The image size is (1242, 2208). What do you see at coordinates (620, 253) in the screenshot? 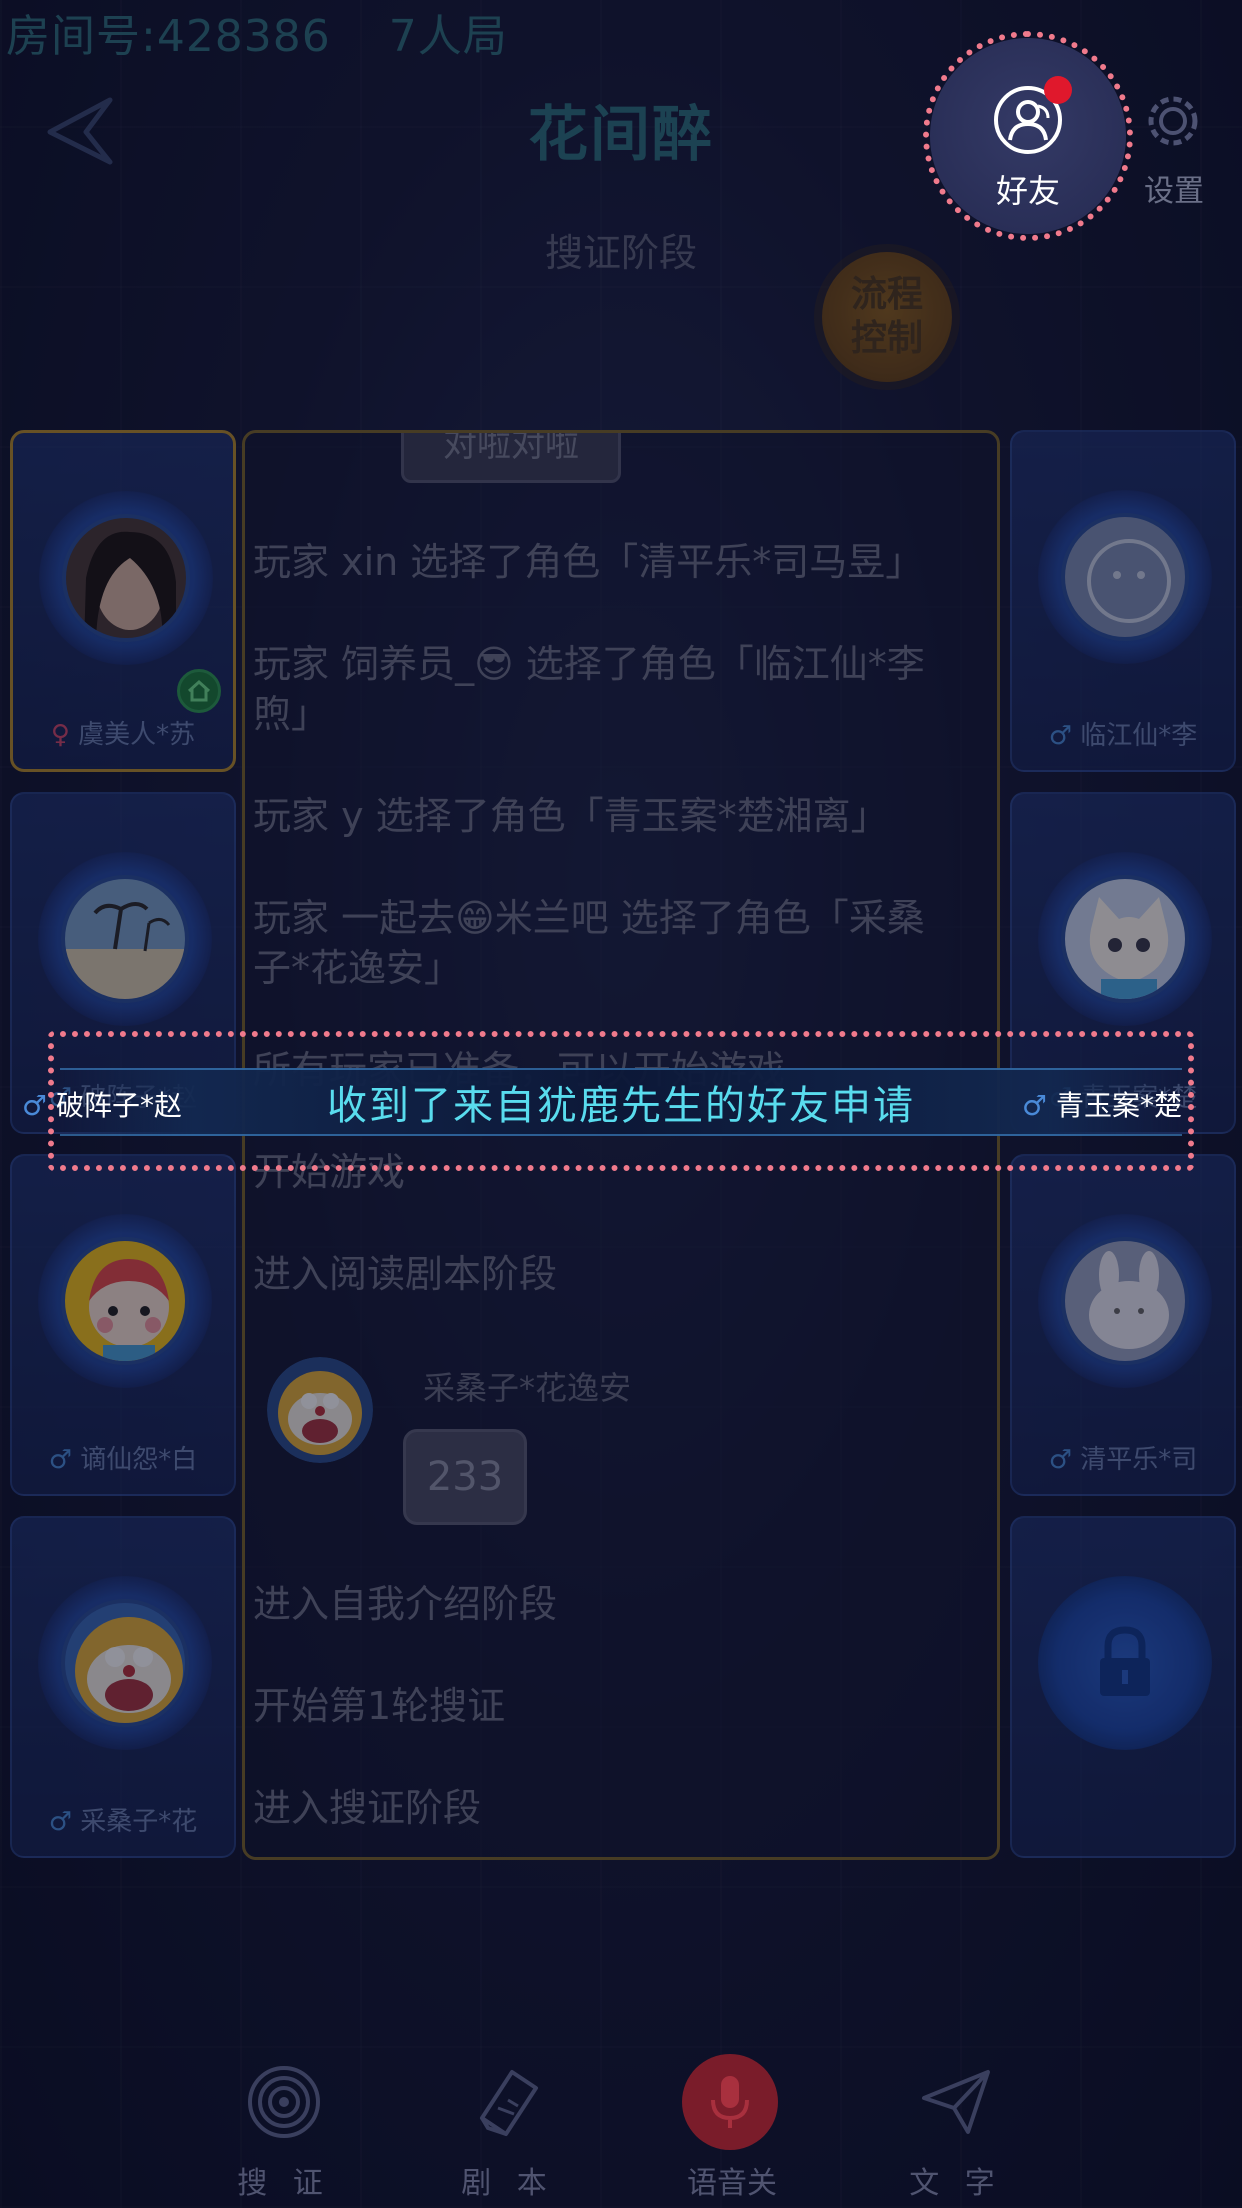
I see `phase-label: 搜证阶段` at bounding box center [620, 253].